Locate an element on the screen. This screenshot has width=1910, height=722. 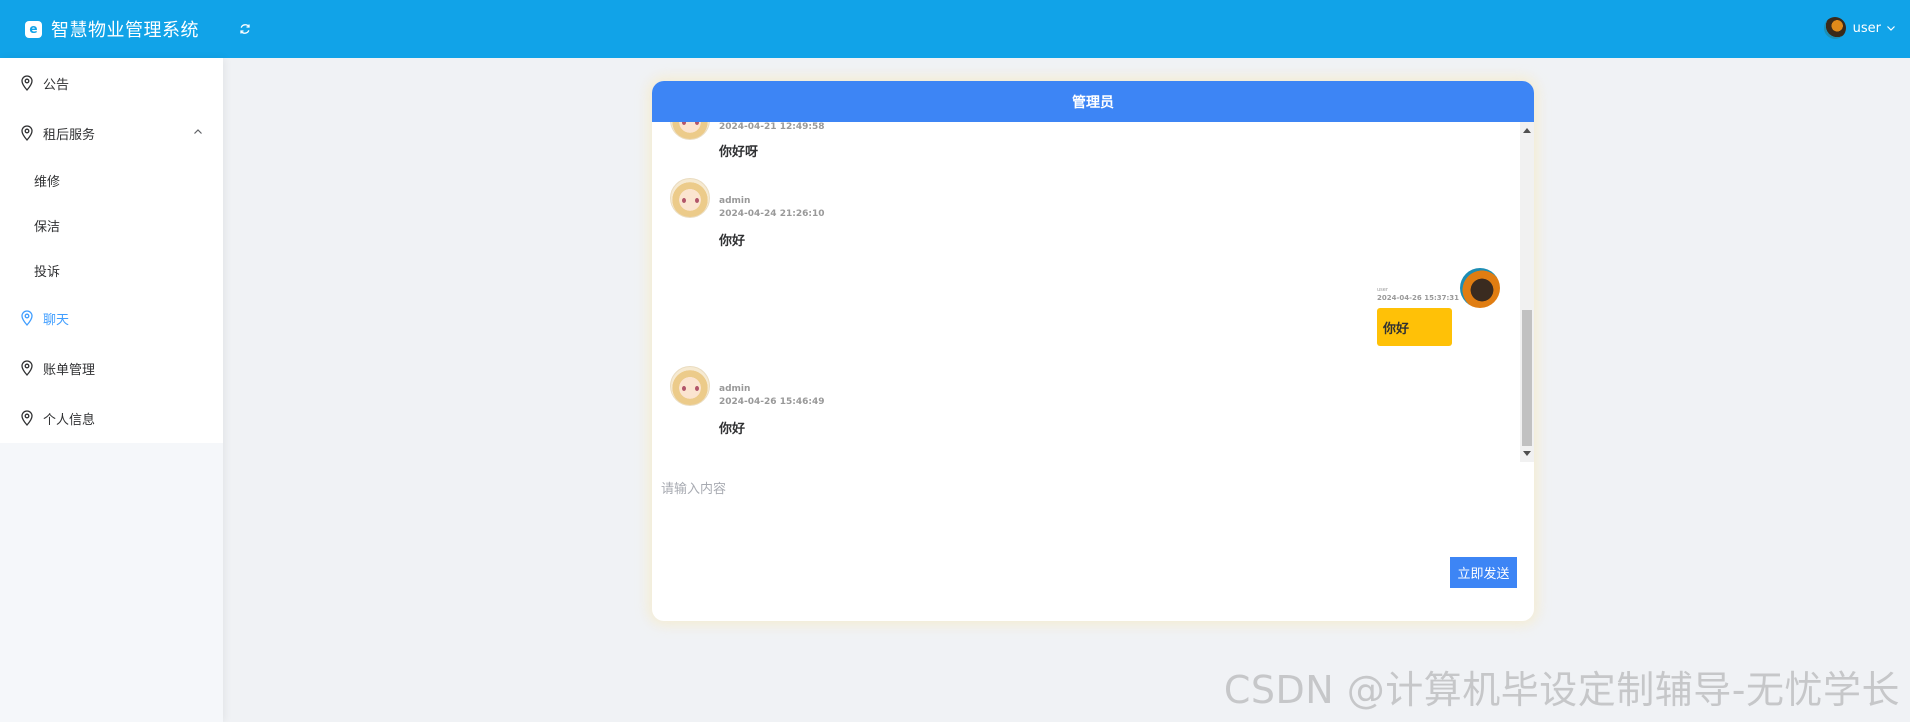
logo: e 智慧物业管理系统 is located at coordinates (112, 29).